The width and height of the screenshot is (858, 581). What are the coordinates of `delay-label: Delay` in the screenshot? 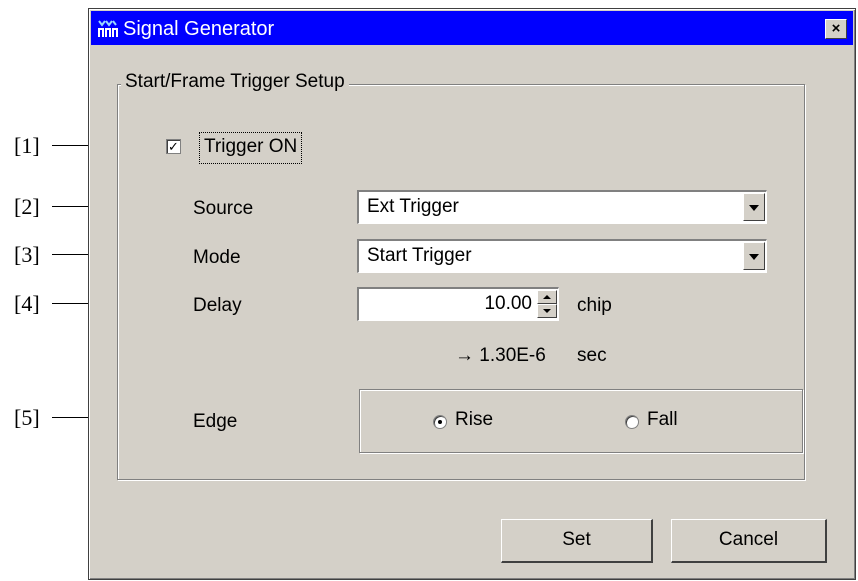 It's located at (217, 305).